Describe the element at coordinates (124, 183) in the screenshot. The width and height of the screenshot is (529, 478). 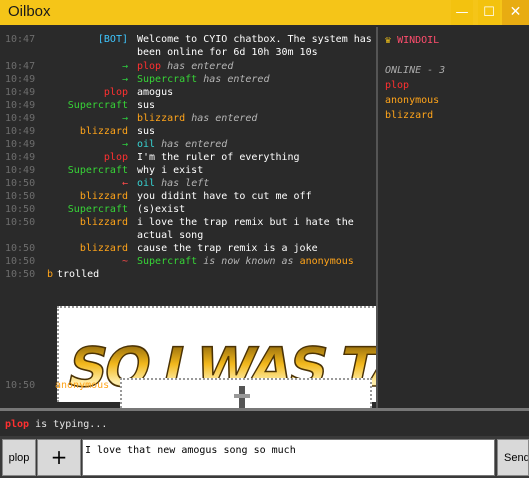
I see `arrow-out-icon: ←` at that location.